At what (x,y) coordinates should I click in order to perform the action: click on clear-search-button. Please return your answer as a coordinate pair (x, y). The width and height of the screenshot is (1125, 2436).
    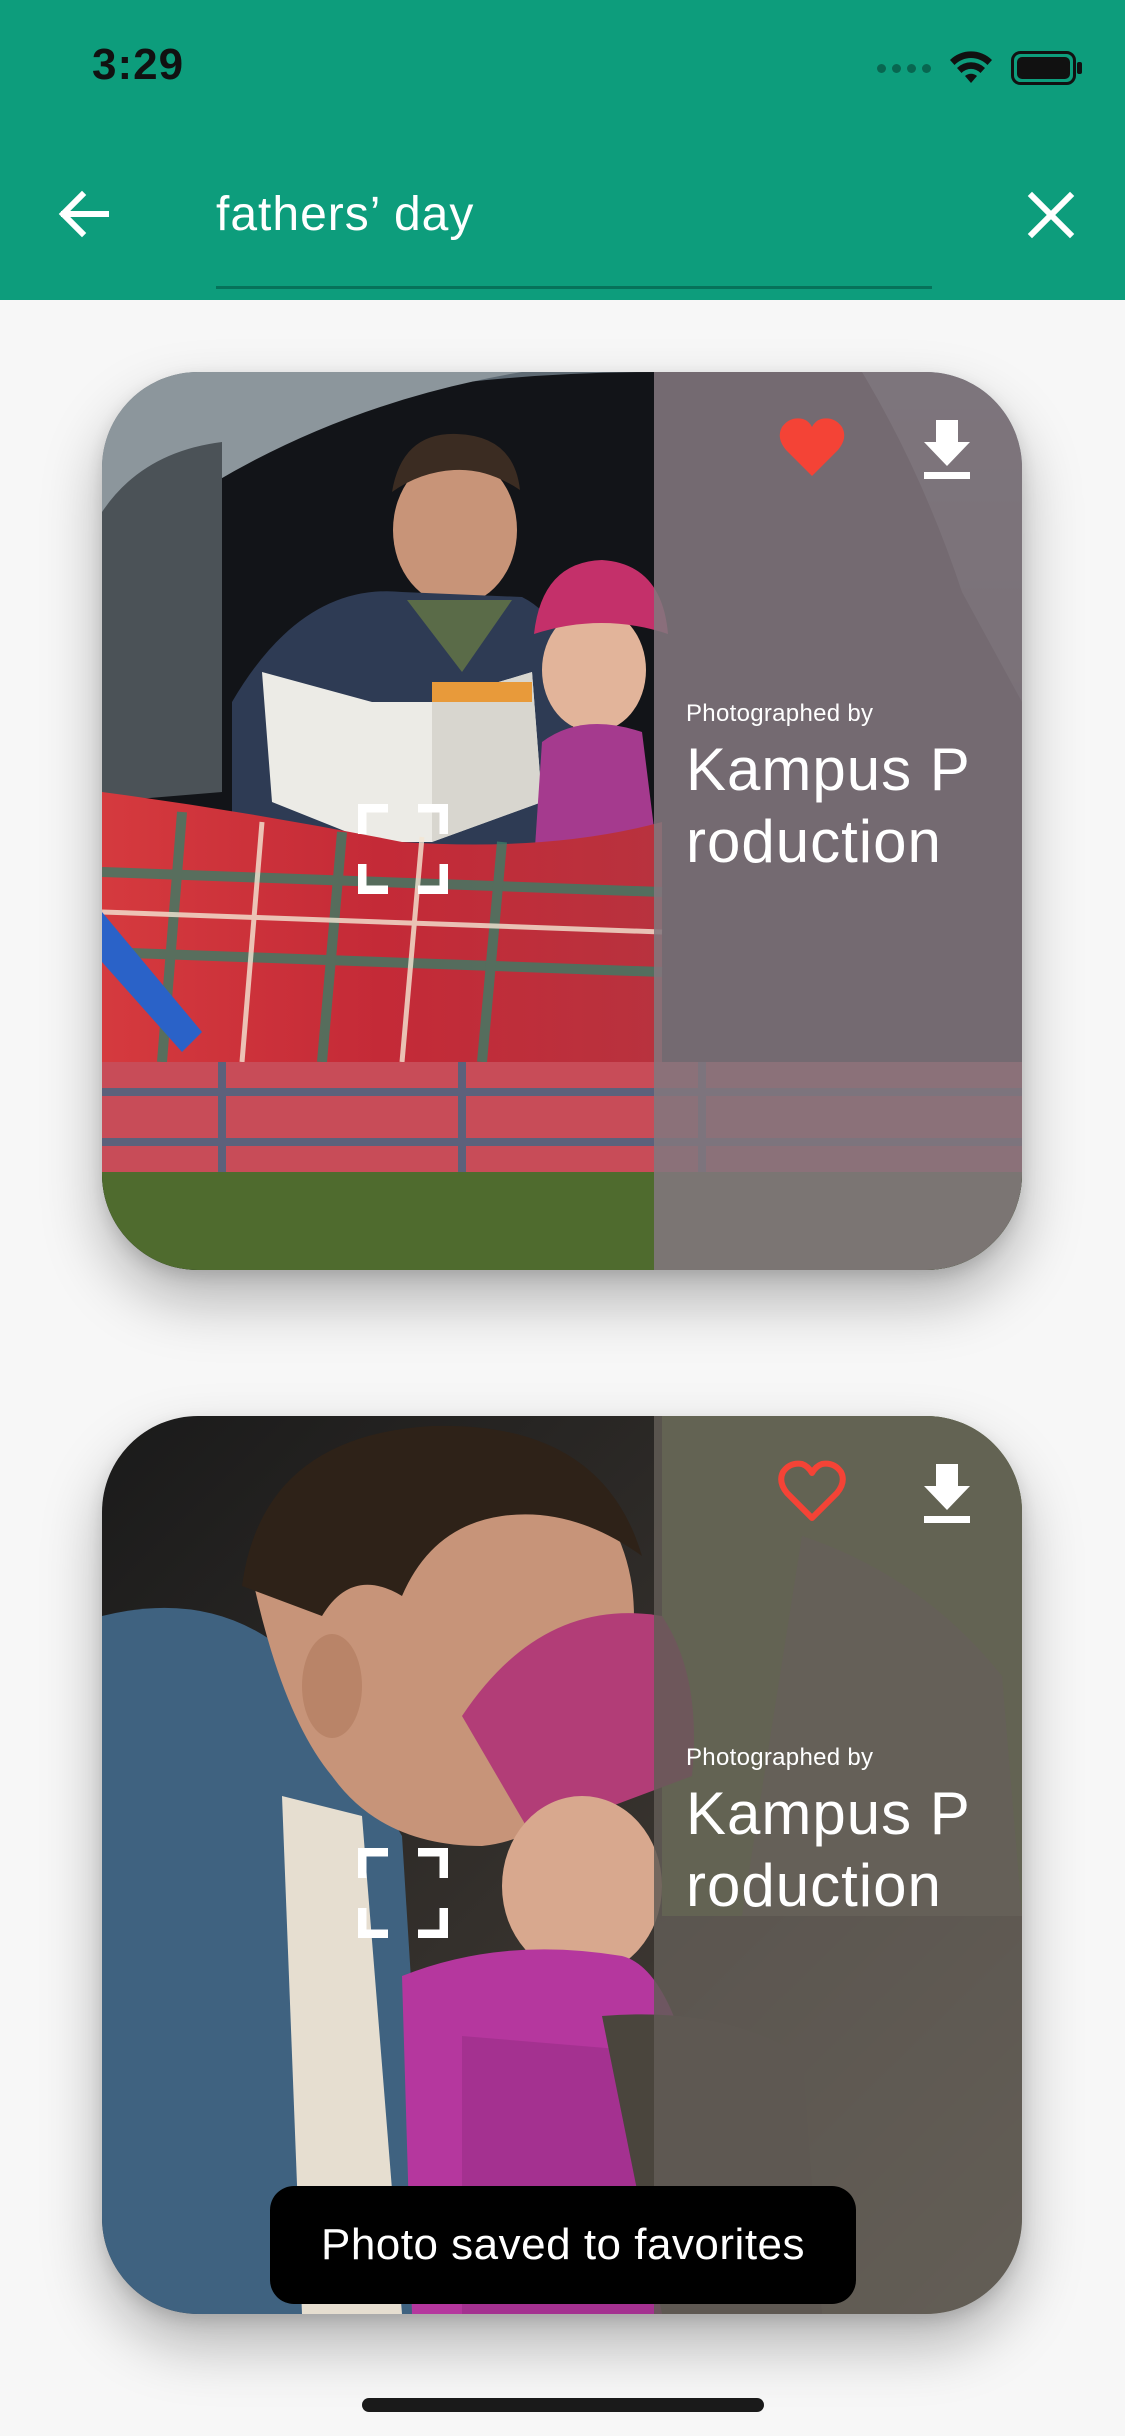
    Looking at the image, I should click on (1051, 215).